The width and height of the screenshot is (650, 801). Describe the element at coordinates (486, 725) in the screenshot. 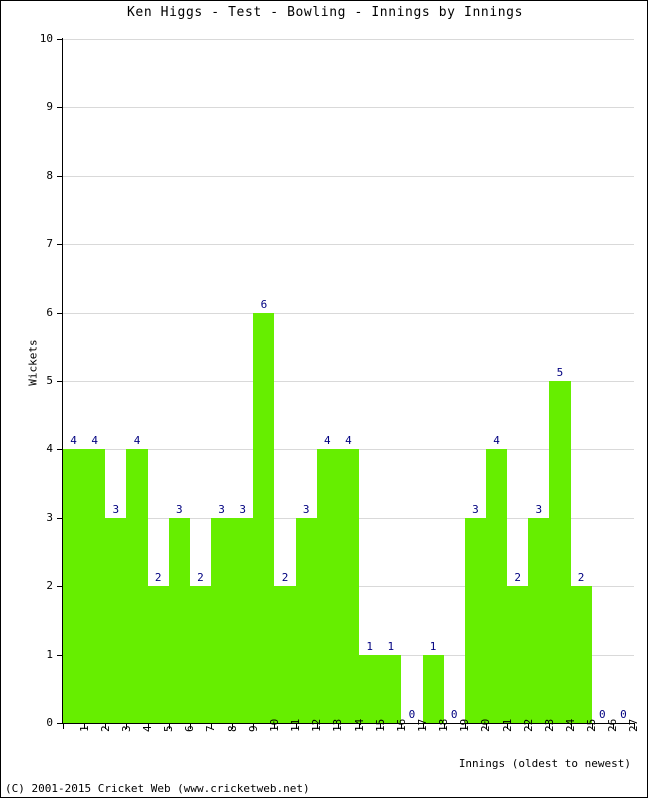

I see `x-axis-tick-label: 20` at that location.